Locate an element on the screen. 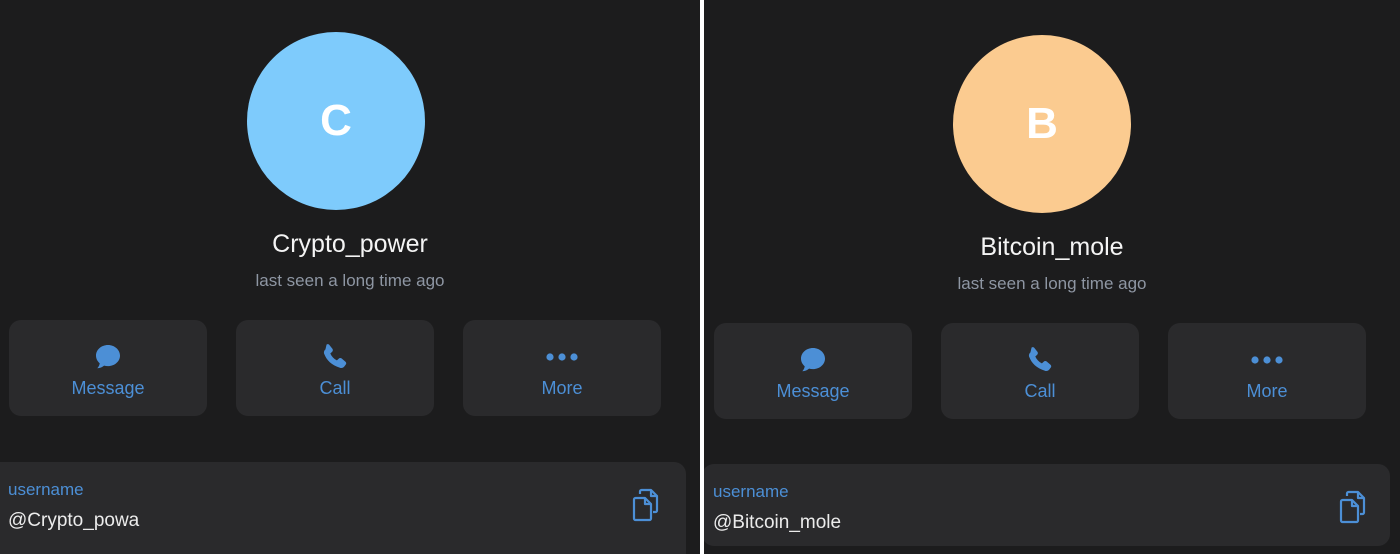  username-card: username @Bitcoin_mole is located at coordinates (1047, 505).